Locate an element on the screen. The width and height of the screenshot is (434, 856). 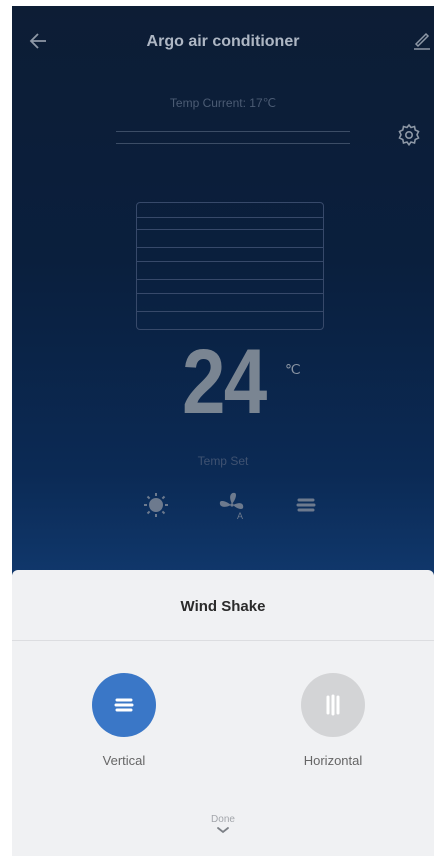
horizontal-option-circle is located at coordinates (333, 705).